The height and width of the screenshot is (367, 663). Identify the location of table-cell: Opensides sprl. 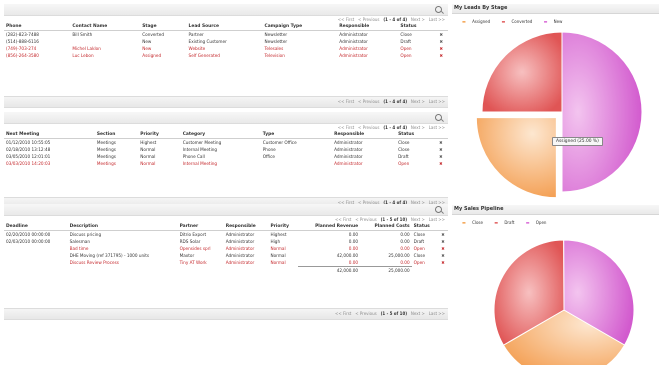
(195, 248).